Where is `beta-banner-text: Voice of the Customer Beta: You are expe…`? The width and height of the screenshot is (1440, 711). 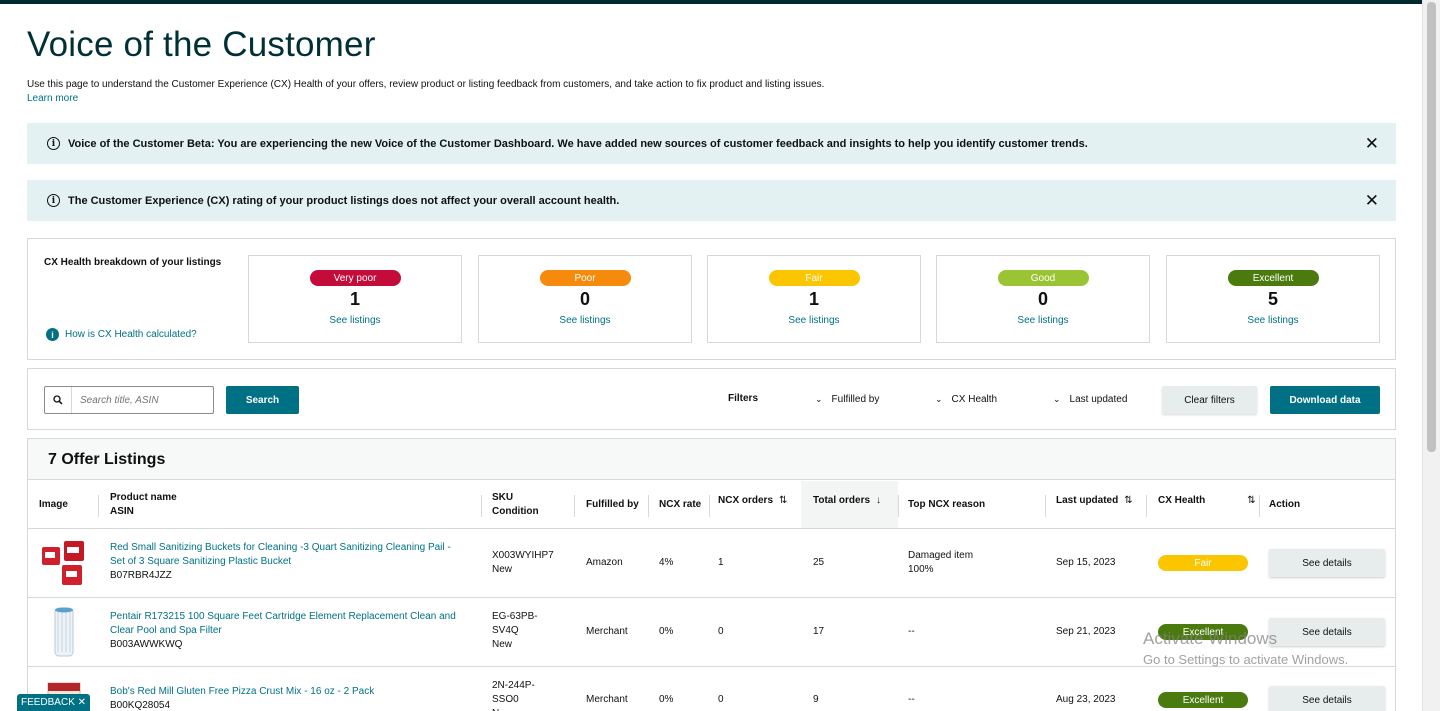 beta-banner-text: Voice of the Customer Beta: You are expe… is located at coordinates (578, 143).